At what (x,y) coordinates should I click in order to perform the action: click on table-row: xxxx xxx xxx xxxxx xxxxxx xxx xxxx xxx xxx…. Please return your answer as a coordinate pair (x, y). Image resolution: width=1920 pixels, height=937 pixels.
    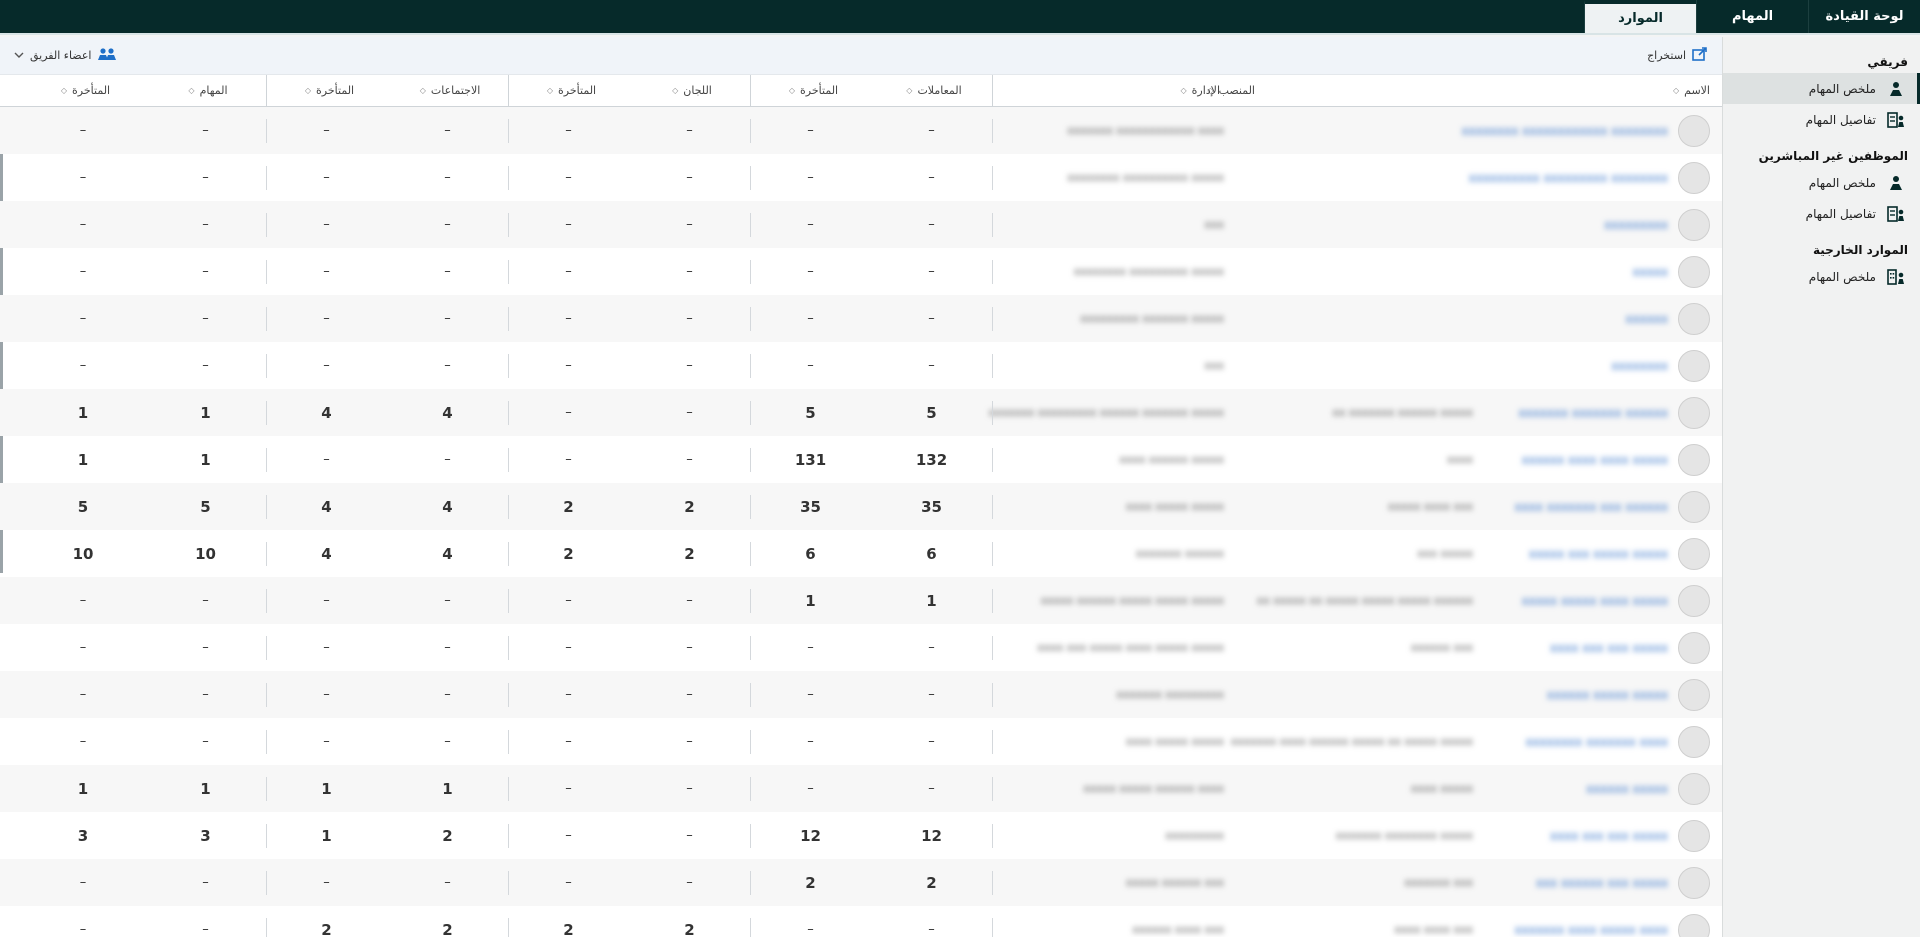
    Looking at the image, I should click on (861, 647).